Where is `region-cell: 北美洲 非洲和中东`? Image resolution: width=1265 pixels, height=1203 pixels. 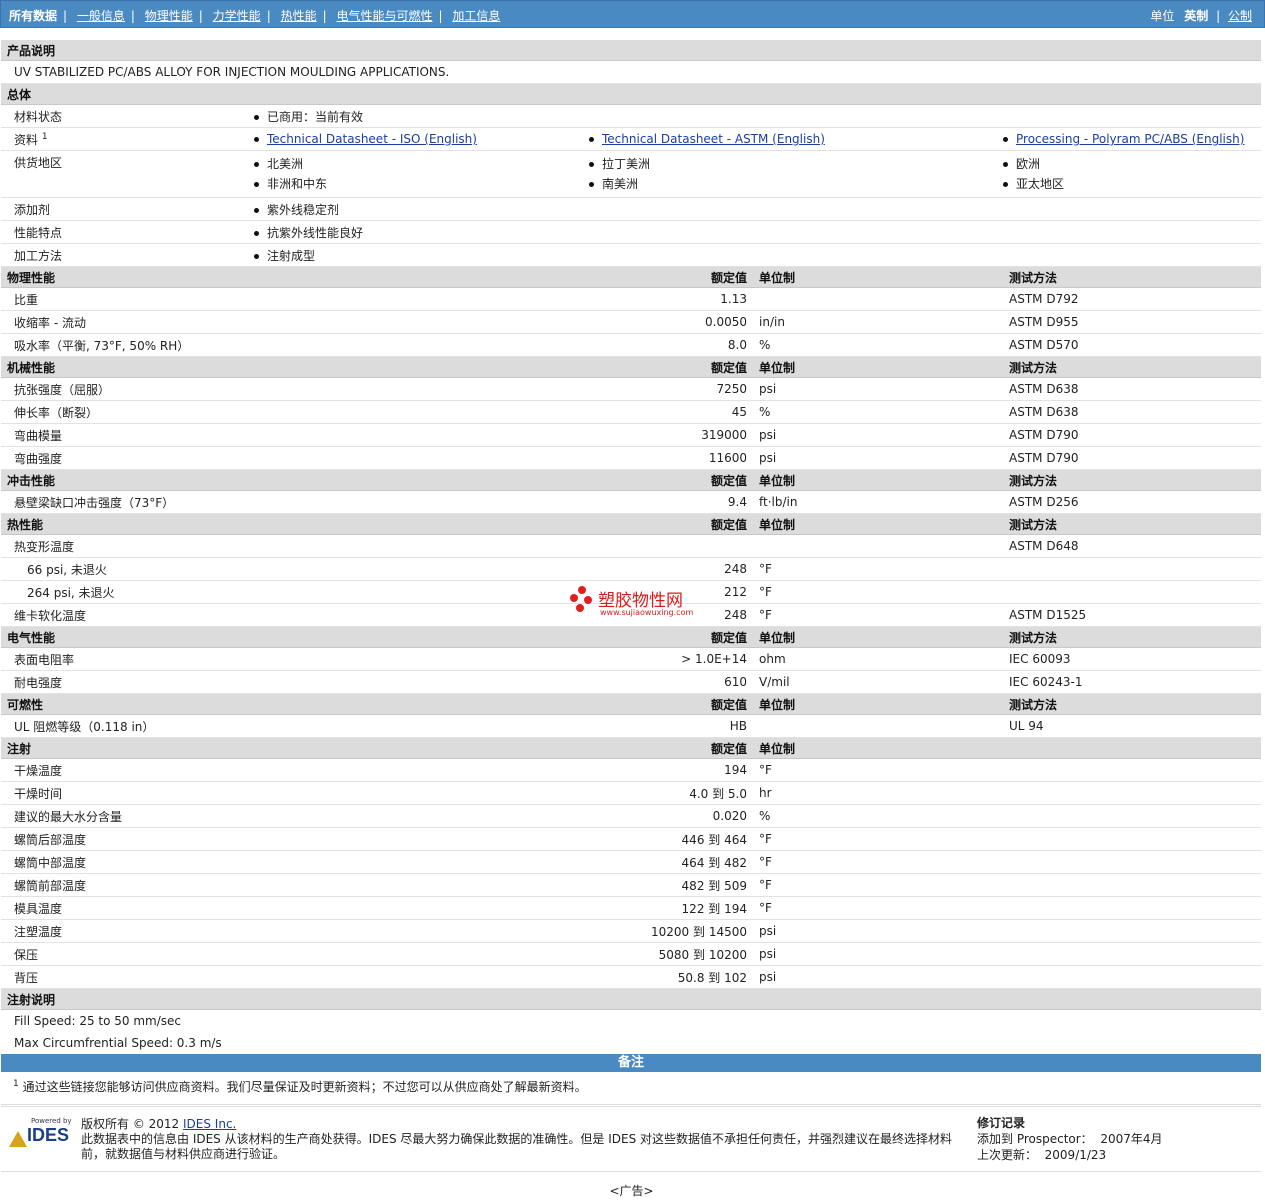 region-cell: 北美洲 非洲和中东 is located at coordinates (415, 174).